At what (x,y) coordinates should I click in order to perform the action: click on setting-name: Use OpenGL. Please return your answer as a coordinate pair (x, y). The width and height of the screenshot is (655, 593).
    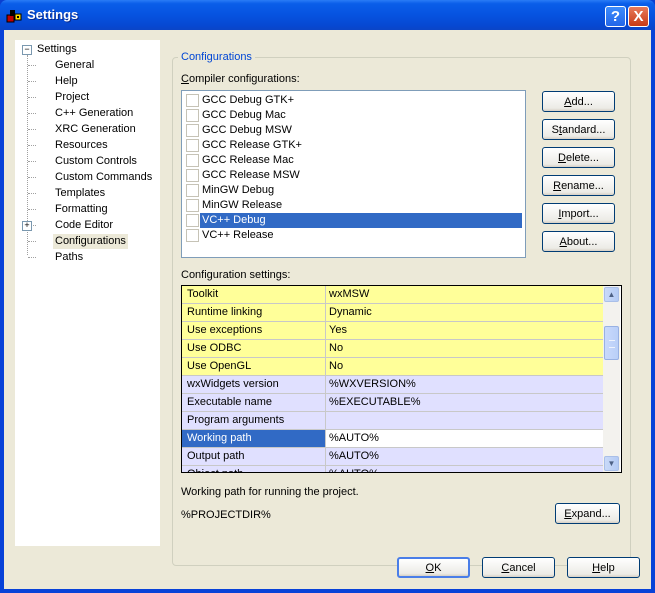
    Looking at the image, I should click on (254, 367).